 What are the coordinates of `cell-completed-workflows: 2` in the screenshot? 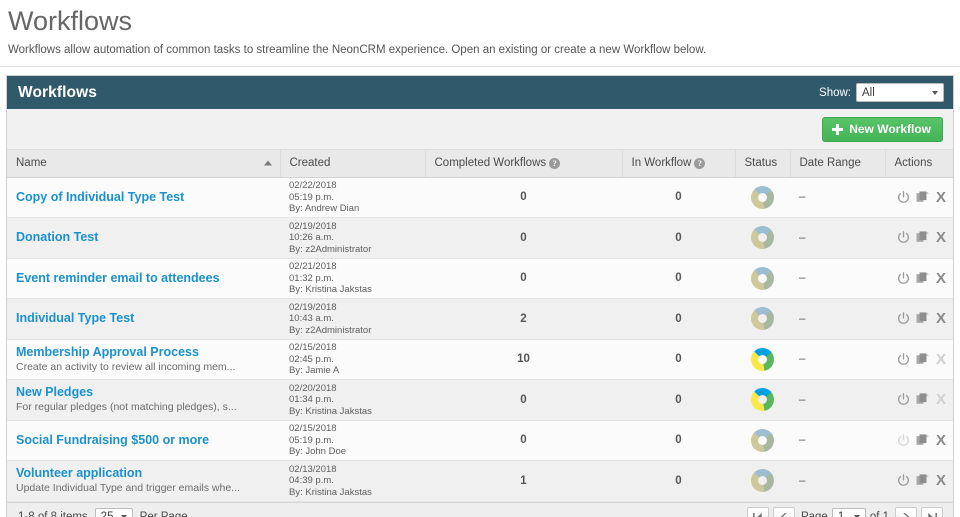 It's located at (523, 319).